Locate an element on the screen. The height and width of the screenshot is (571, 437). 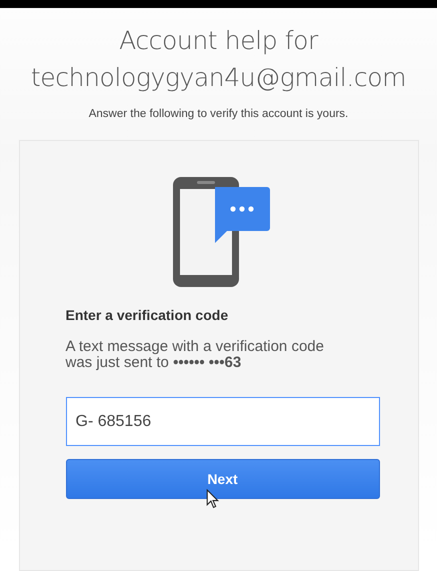
page-title: Account help for technologygyan4u@gmail.com is located at coordinates (218, 59).